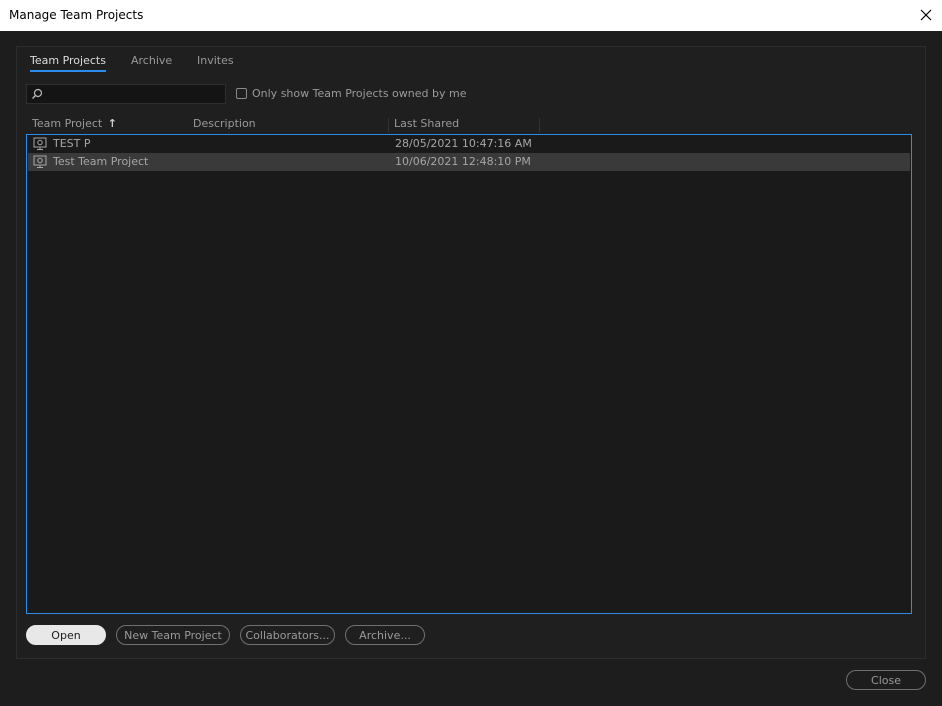  What do you see at coordinates (76, 15) in the screenshot?
I see `window-title: Manage Team Projects` at bounding box center [76, 15].